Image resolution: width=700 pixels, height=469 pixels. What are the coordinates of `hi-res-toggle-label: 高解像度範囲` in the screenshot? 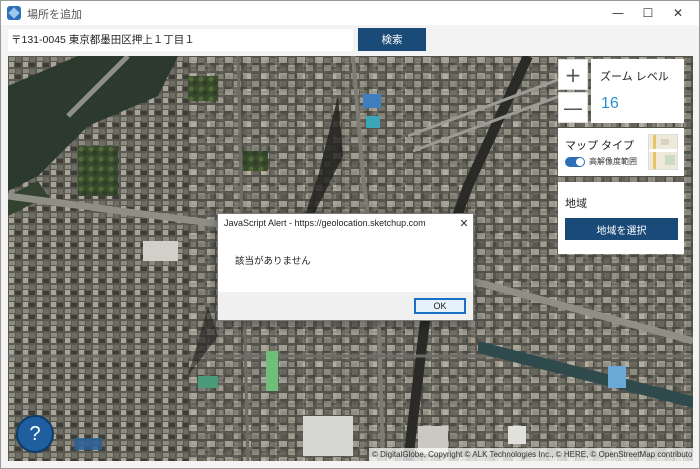 It's located at (613, 161).